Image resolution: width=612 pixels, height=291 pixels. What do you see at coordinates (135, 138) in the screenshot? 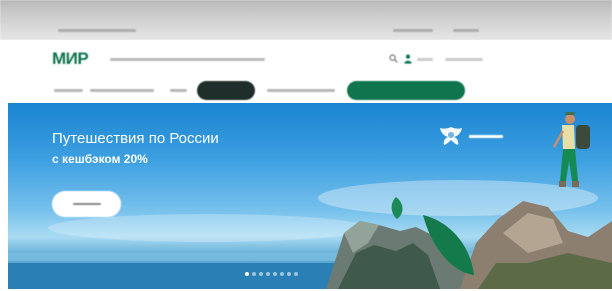
I see `hero-headline: Путешествия по России` at bounding box center [135, 138].